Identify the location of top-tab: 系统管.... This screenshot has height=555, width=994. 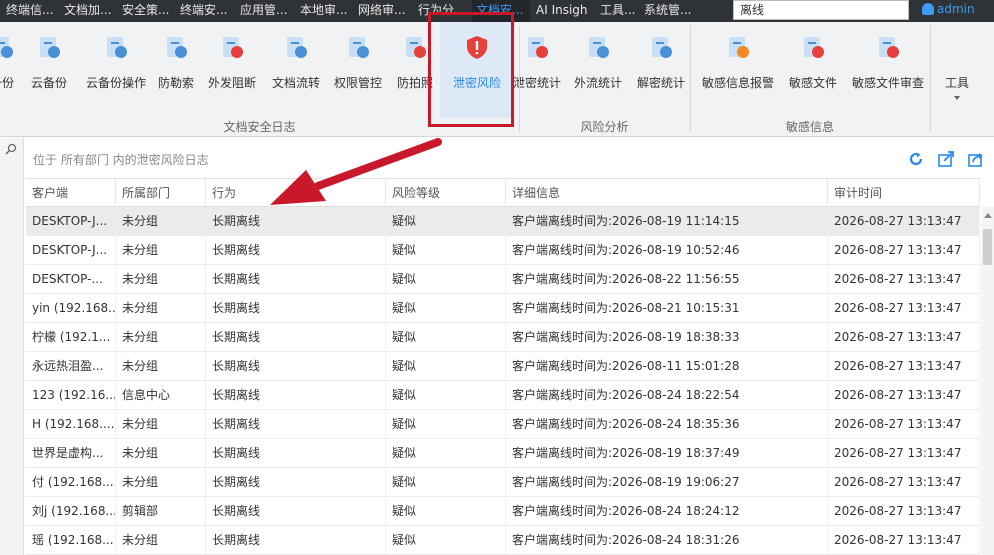
(668, 11).